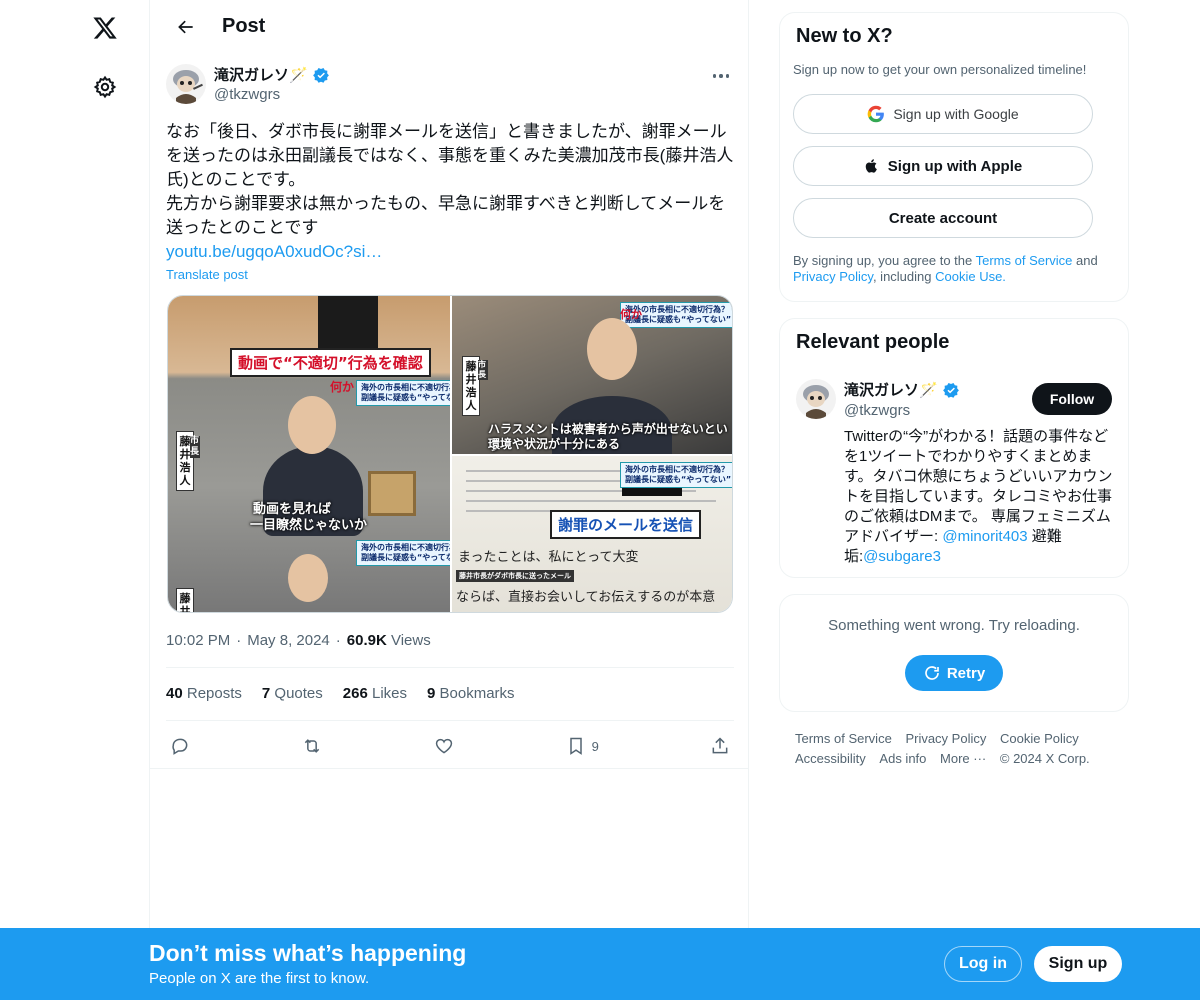 The image size is (1200, 1000). Describe the element at coordinates (954, 673) in the screenshot. I see `retry-button: Retry` at that location.